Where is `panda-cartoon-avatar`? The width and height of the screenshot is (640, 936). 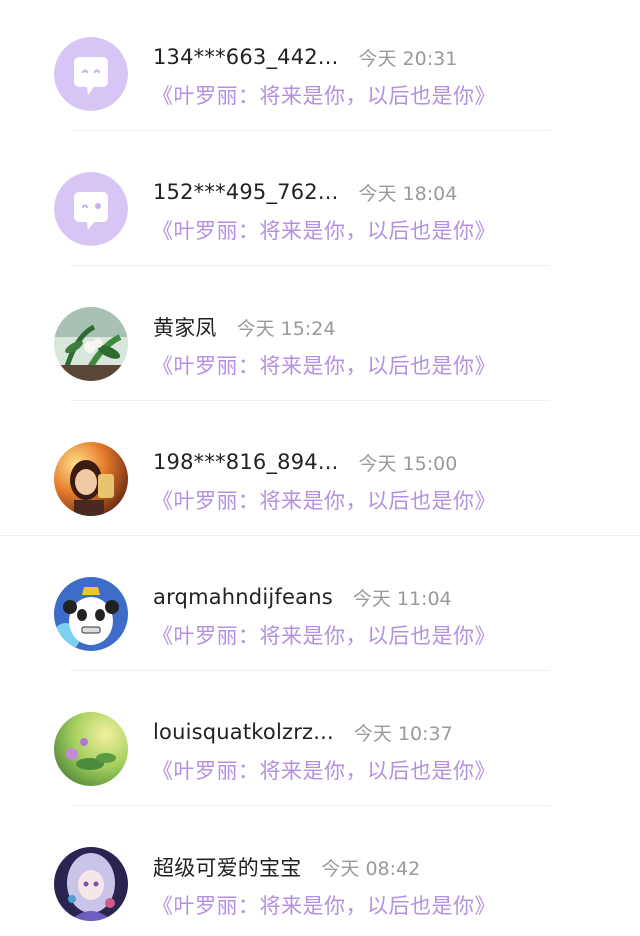 panda-cartoon-avatar is located at coordinates (91, 614).